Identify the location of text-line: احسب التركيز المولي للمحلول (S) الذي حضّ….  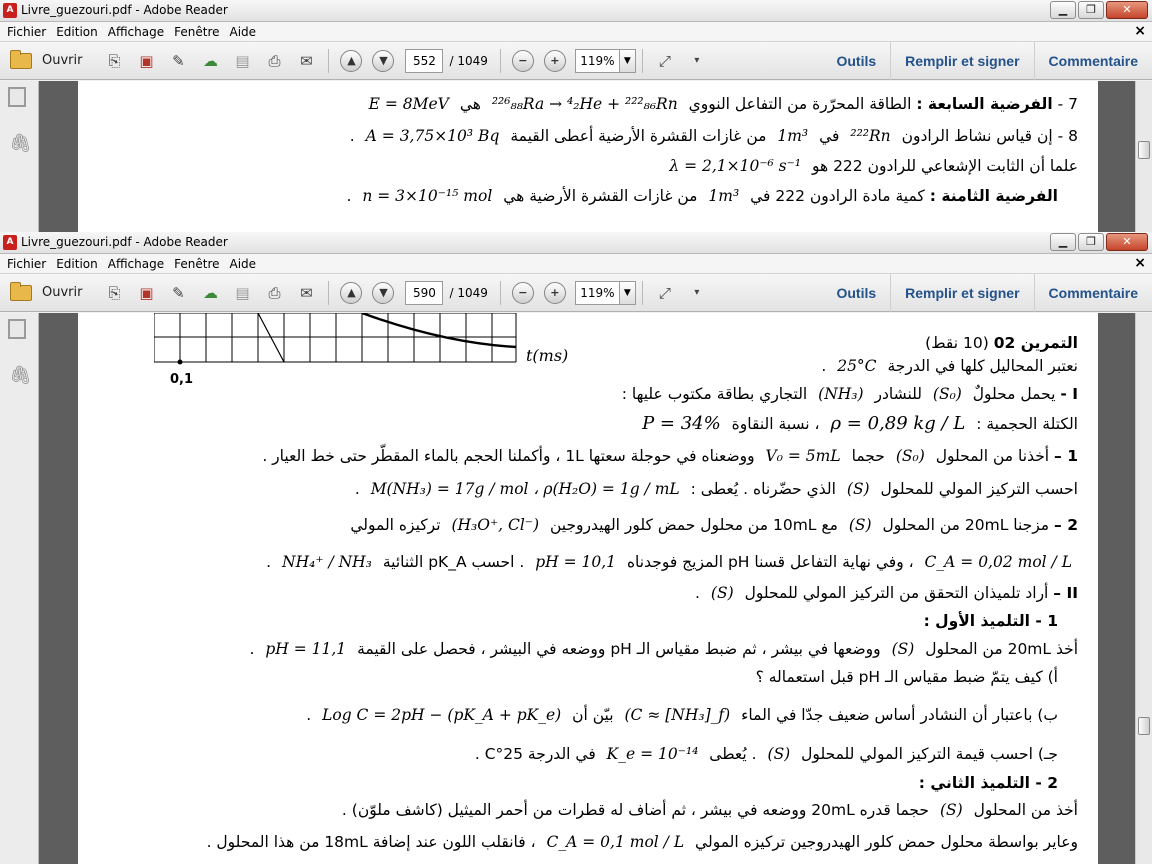
(716, 489).